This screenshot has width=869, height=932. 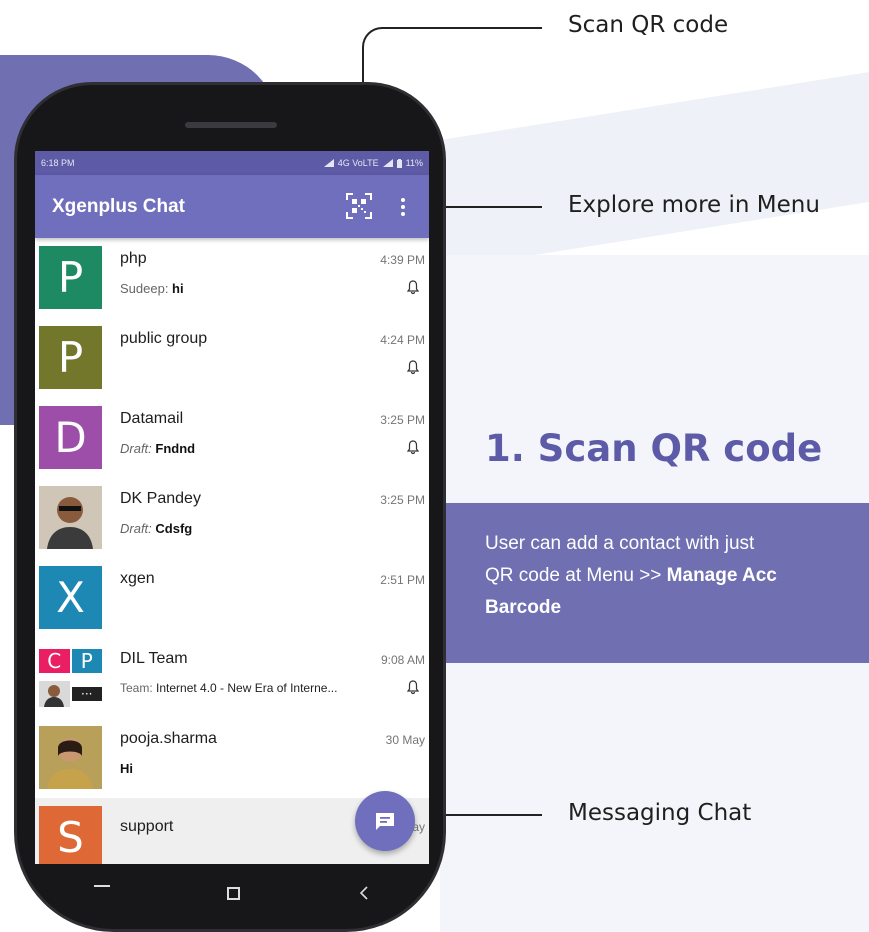 I want to click on group-tile-photo, so click(x=54, y=693).